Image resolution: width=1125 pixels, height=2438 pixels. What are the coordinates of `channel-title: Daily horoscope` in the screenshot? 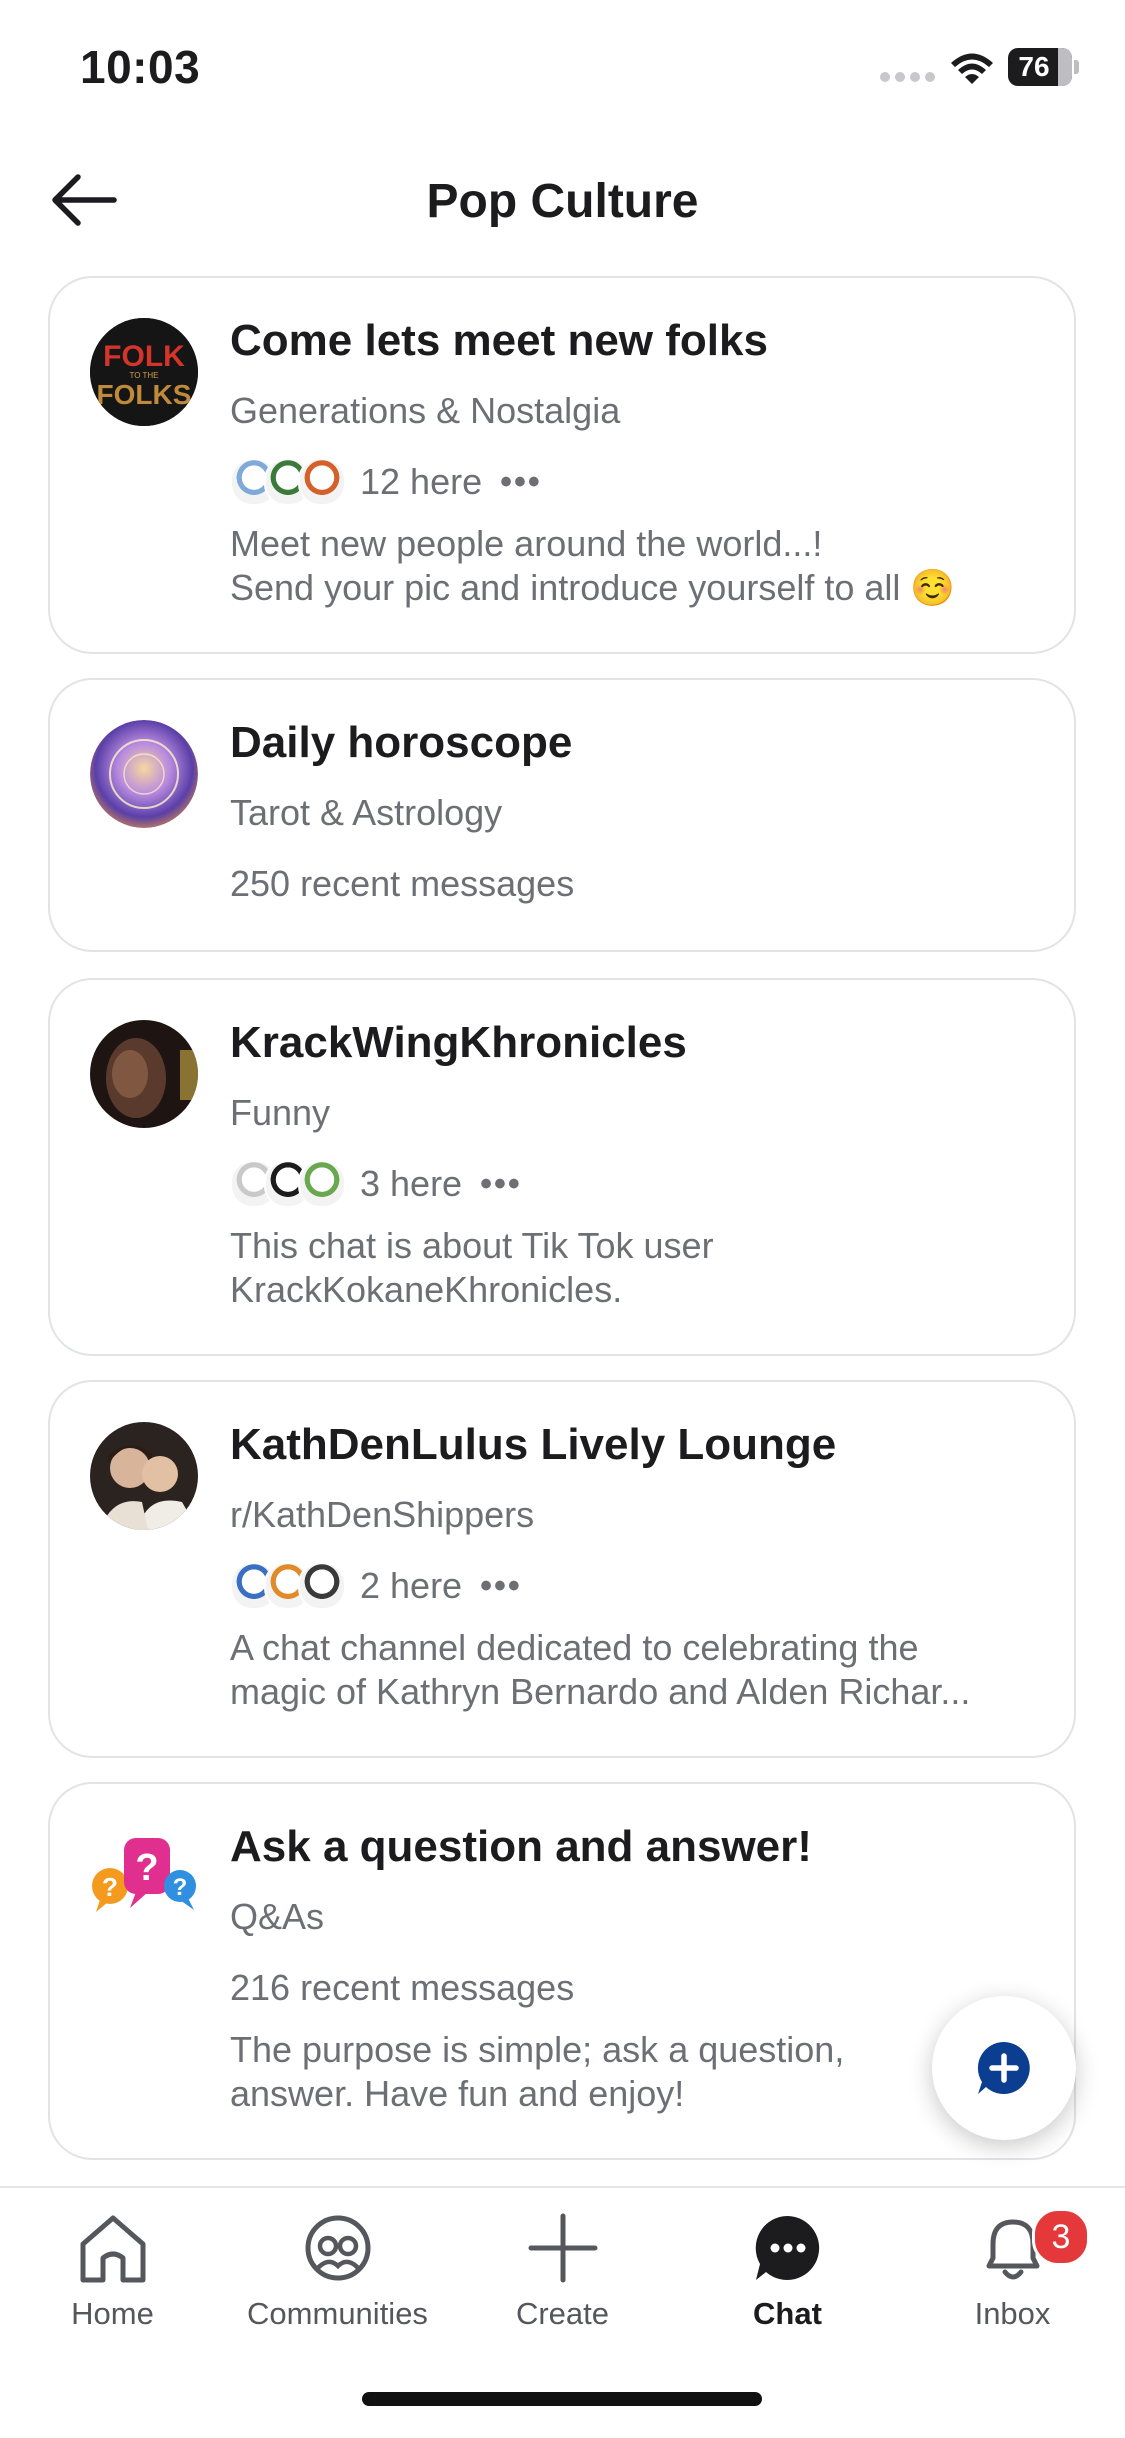 It's located at (401, 742).